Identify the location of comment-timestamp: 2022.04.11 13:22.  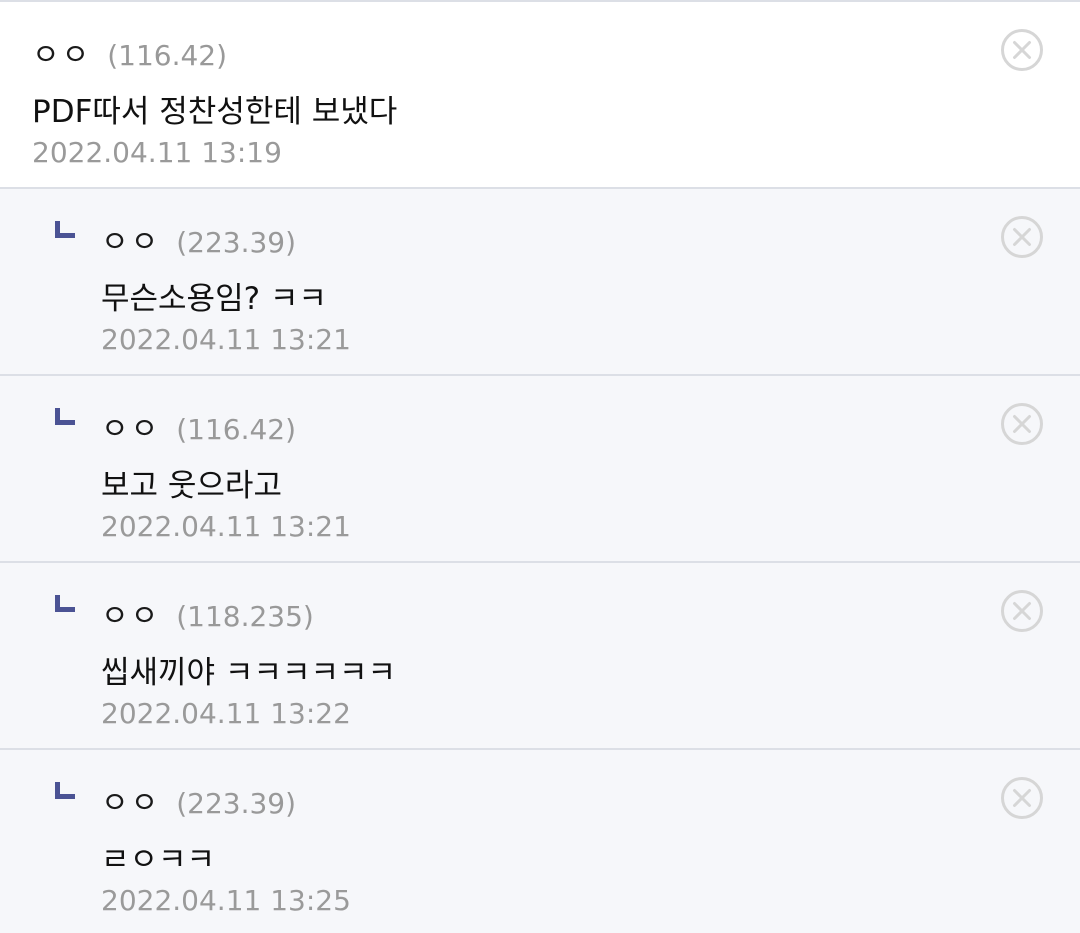
(226, 713).